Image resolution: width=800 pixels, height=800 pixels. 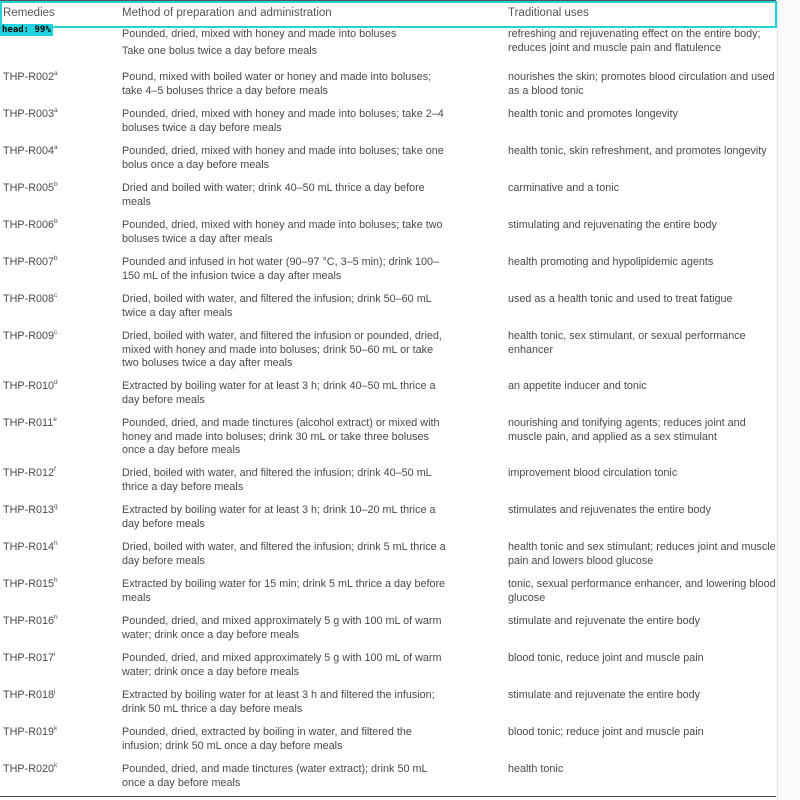 I want to click on remedy-code: THP-R006, so click(x=29, y=225).